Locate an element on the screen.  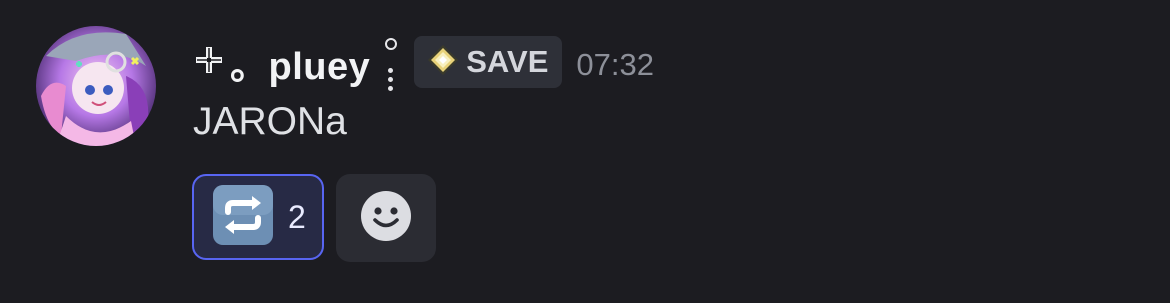
diamond-sparkle-icon is located at coordinates (443, 62).